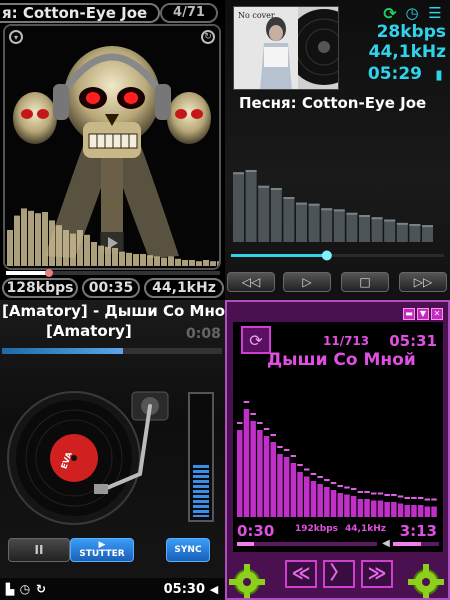 The height and width of the screenshot is (600, 450). What do you see at coordinates (423, 314) in the screenshot?
I see `collapse-button: ▼` at bounding box center [423, 314].